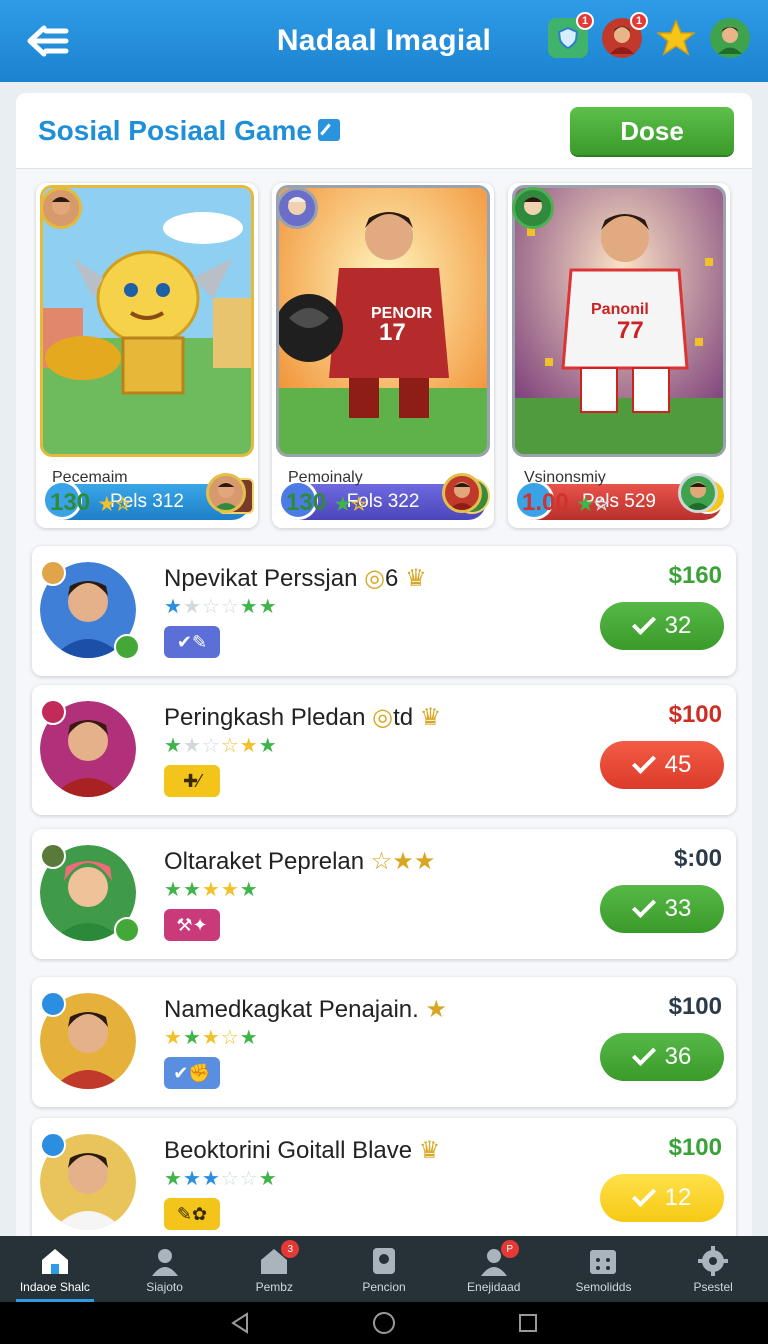 The width and height of the screenshot is (768, 1344). Describe the element at coordinates (384, 1323) in the screenshot. I see `system-home-icon` at that location.